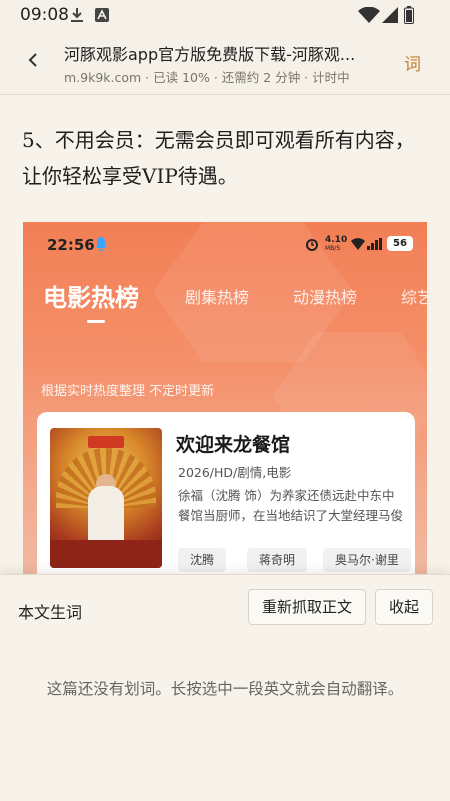 This screenshot has height=801, width=450. Describe the element at coordinates (101, 244) in the screenshot. I see `bell-icon` at that location.